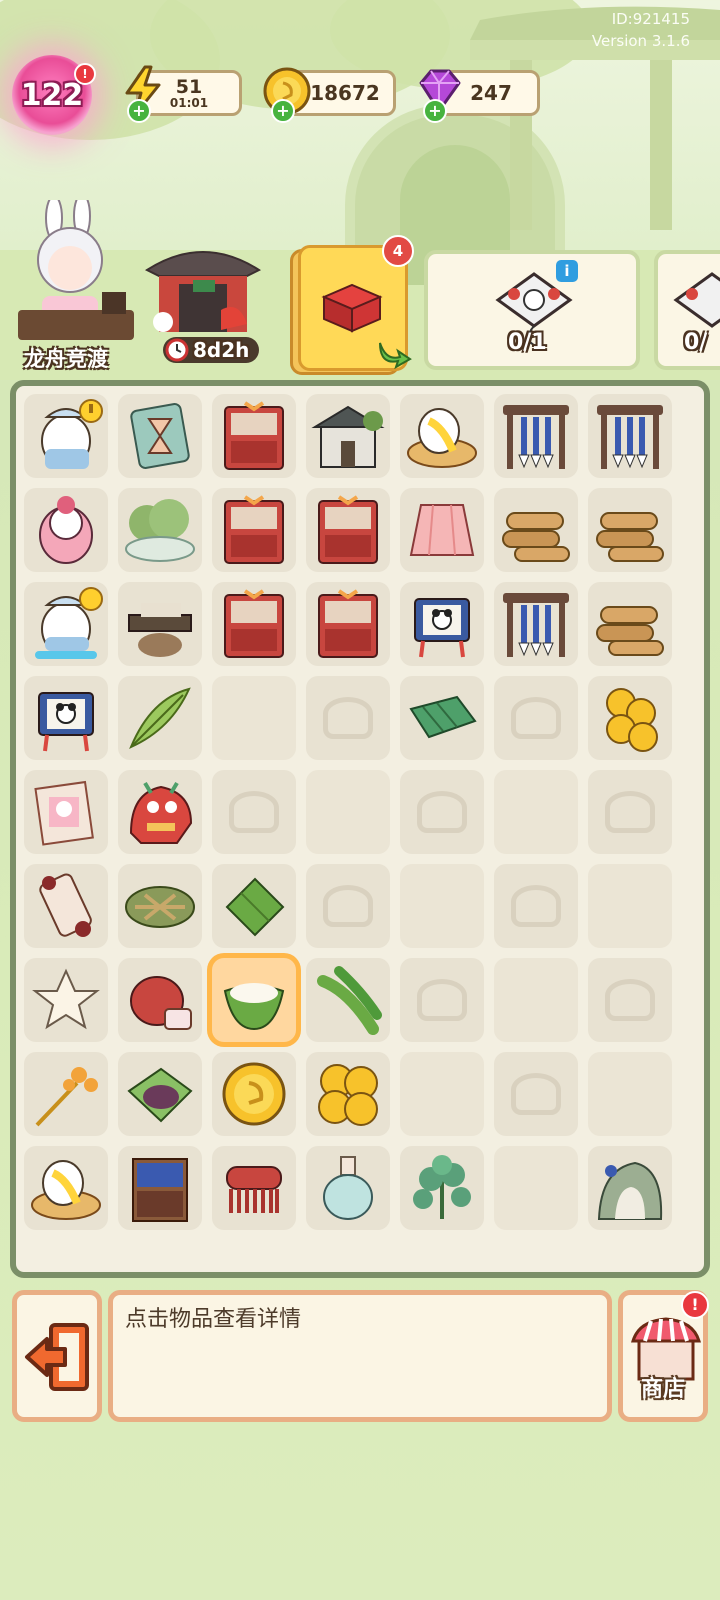 This screenshot has width=720, height=1600. Describe the element at coordinates (435, 111) in the screenshot. I see `add-gems-button: +` at that location.